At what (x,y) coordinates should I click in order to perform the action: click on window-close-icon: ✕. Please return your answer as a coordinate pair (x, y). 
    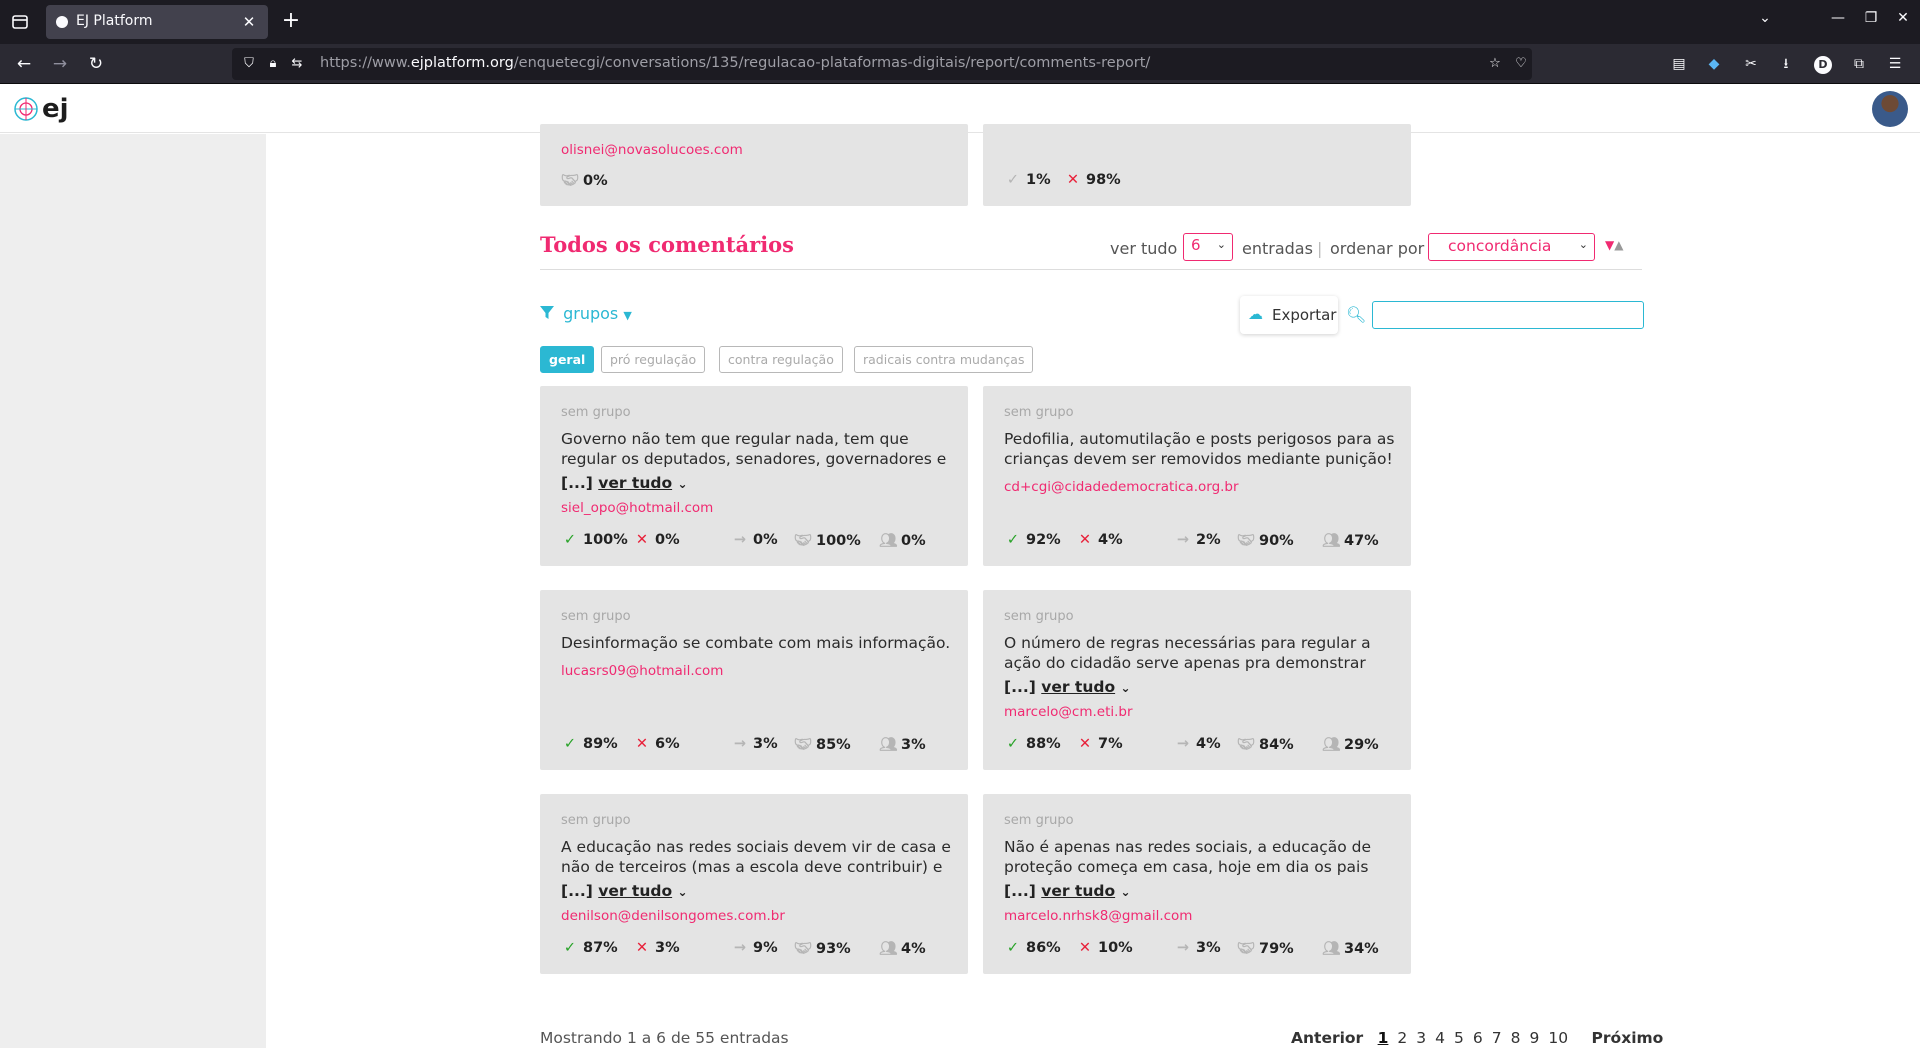
    Looking at the image, I should click on (1903, 18).